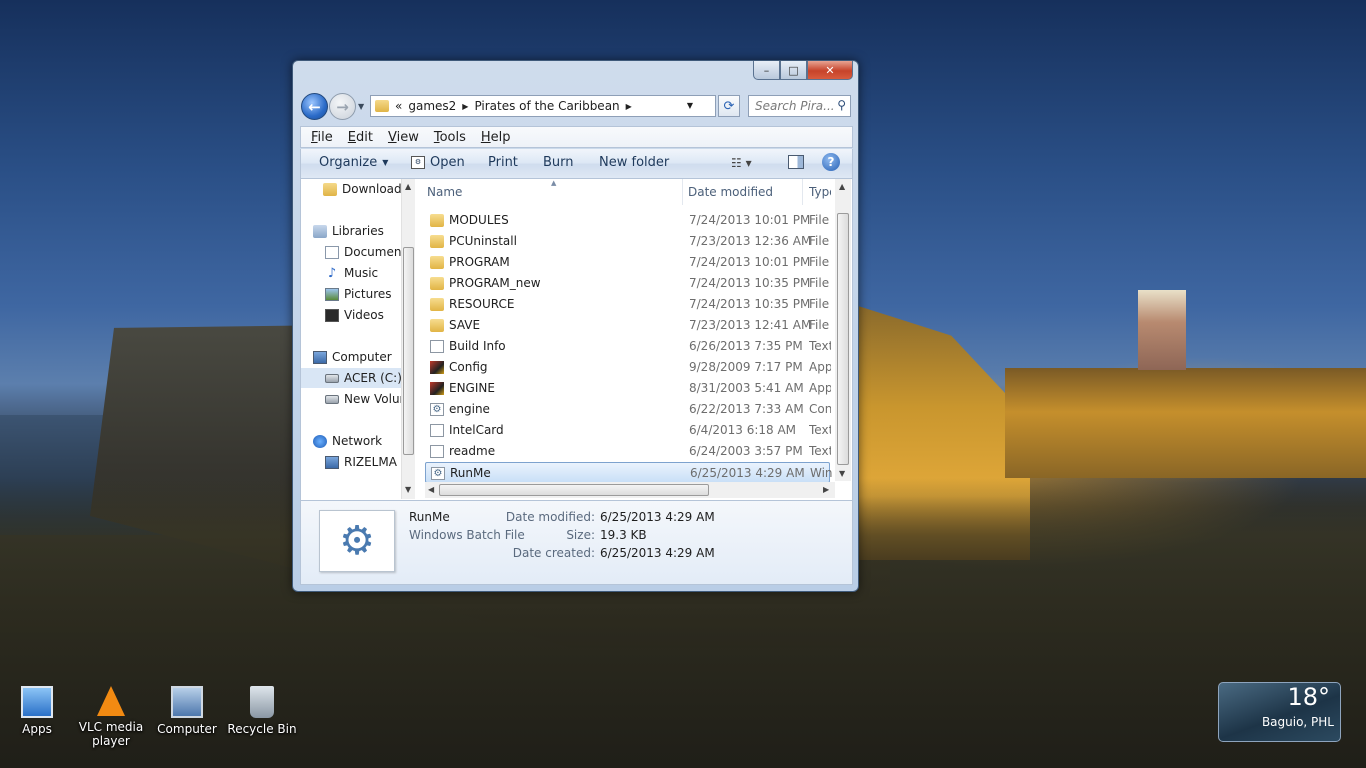 Image resolution: width=1366 pixels, height=768 pixels. I want to click on file-row: PROGRAM 7/24/2013 10:01 PM File, so click(627, 262).